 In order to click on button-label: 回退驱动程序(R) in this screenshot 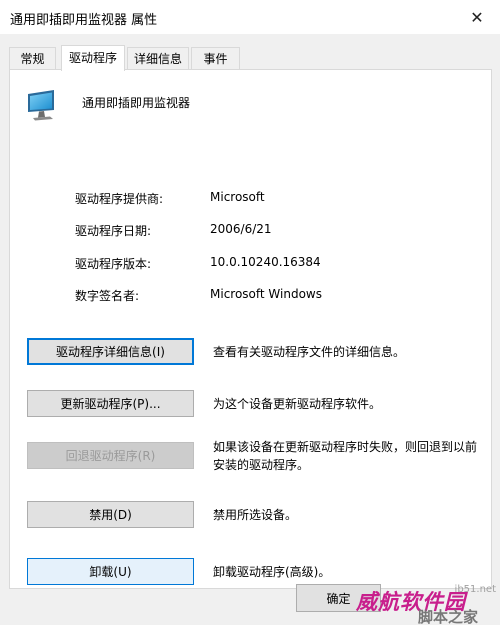, I will do `click(110, 456)`.